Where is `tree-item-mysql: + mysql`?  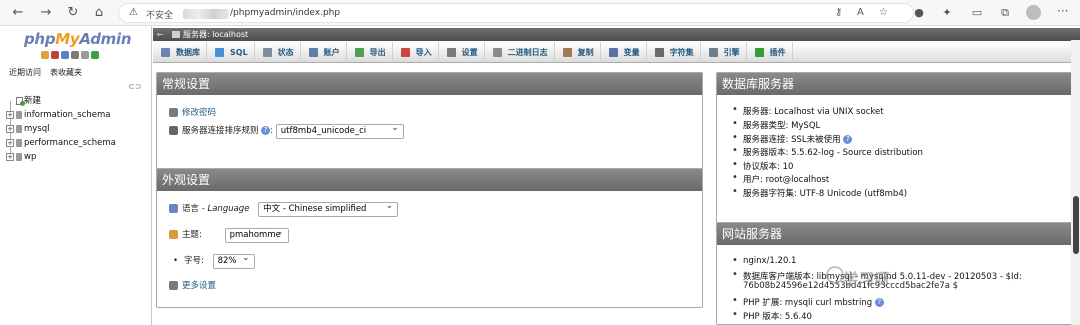
tree-item-mysql: + mysql is located at coordinates (61, 129).